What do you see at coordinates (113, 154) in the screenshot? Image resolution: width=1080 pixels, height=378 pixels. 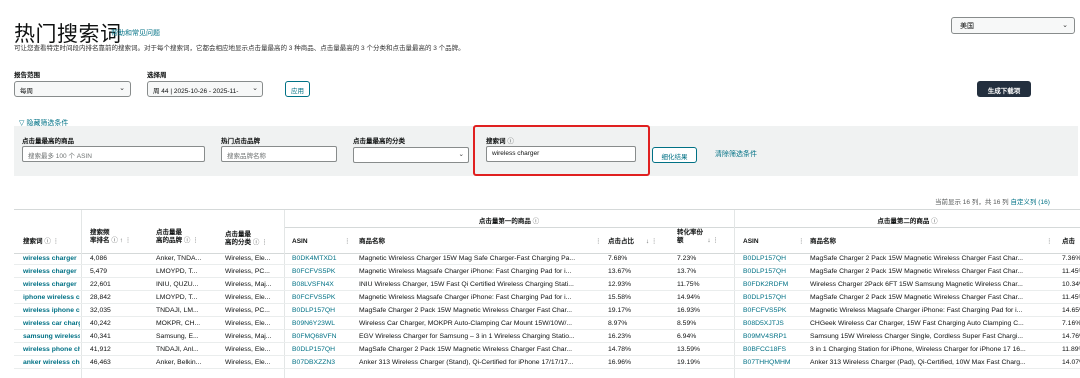 I see `asin-search-input: 搜索最多 100 个 ASIN` at bounding box center [113, 154].